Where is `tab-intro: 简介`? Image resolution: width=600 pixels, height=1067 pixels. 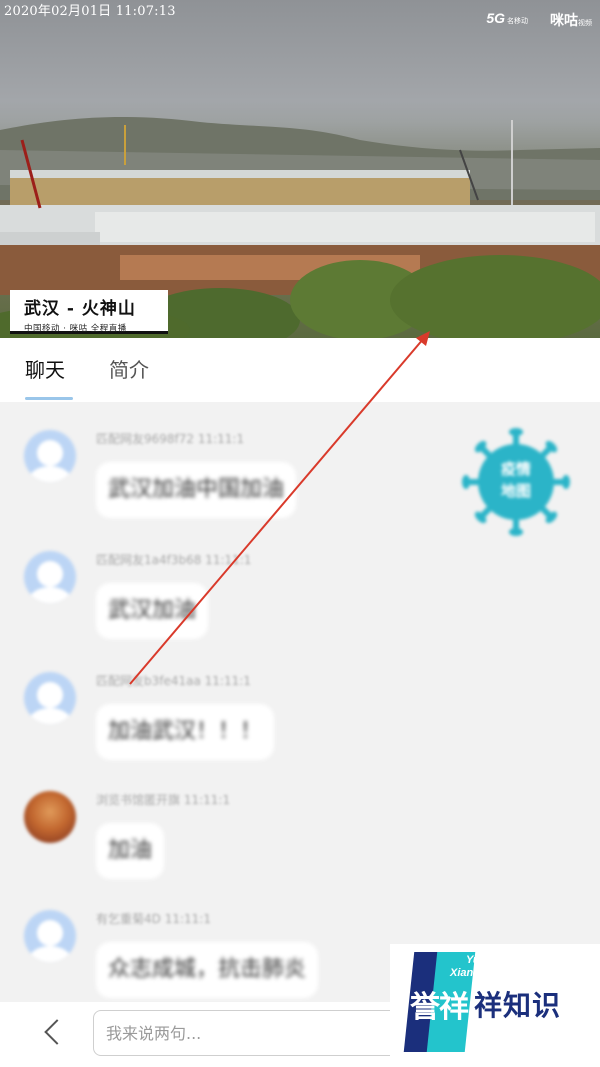
tab-intro: 简介 is located at coordinates (129, 368).